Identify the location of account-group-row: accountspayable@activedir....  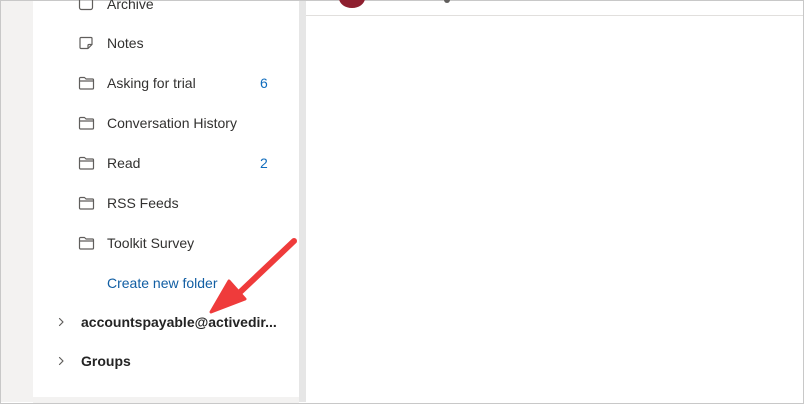
(166, 322).